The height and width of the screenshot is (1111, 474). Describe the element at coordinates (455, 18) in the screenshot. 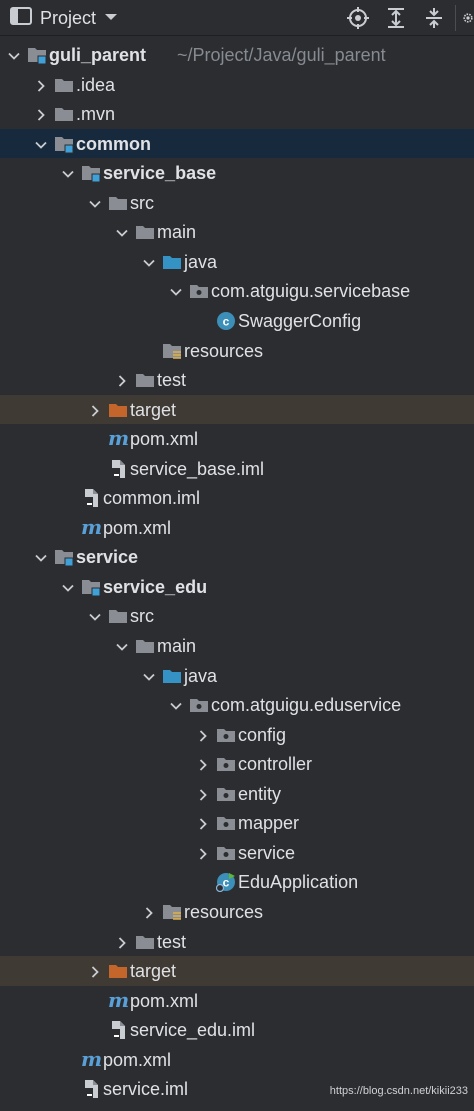

I see `toolbar-divider` at that location.